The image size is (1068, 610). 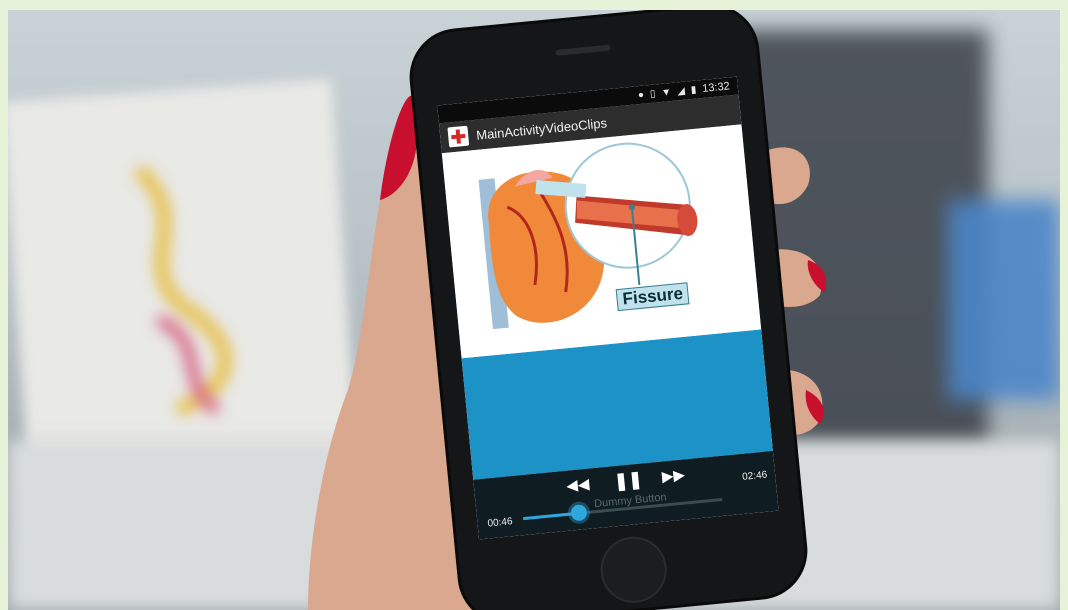 I want to click on home-button, so click(x=633, y=569).